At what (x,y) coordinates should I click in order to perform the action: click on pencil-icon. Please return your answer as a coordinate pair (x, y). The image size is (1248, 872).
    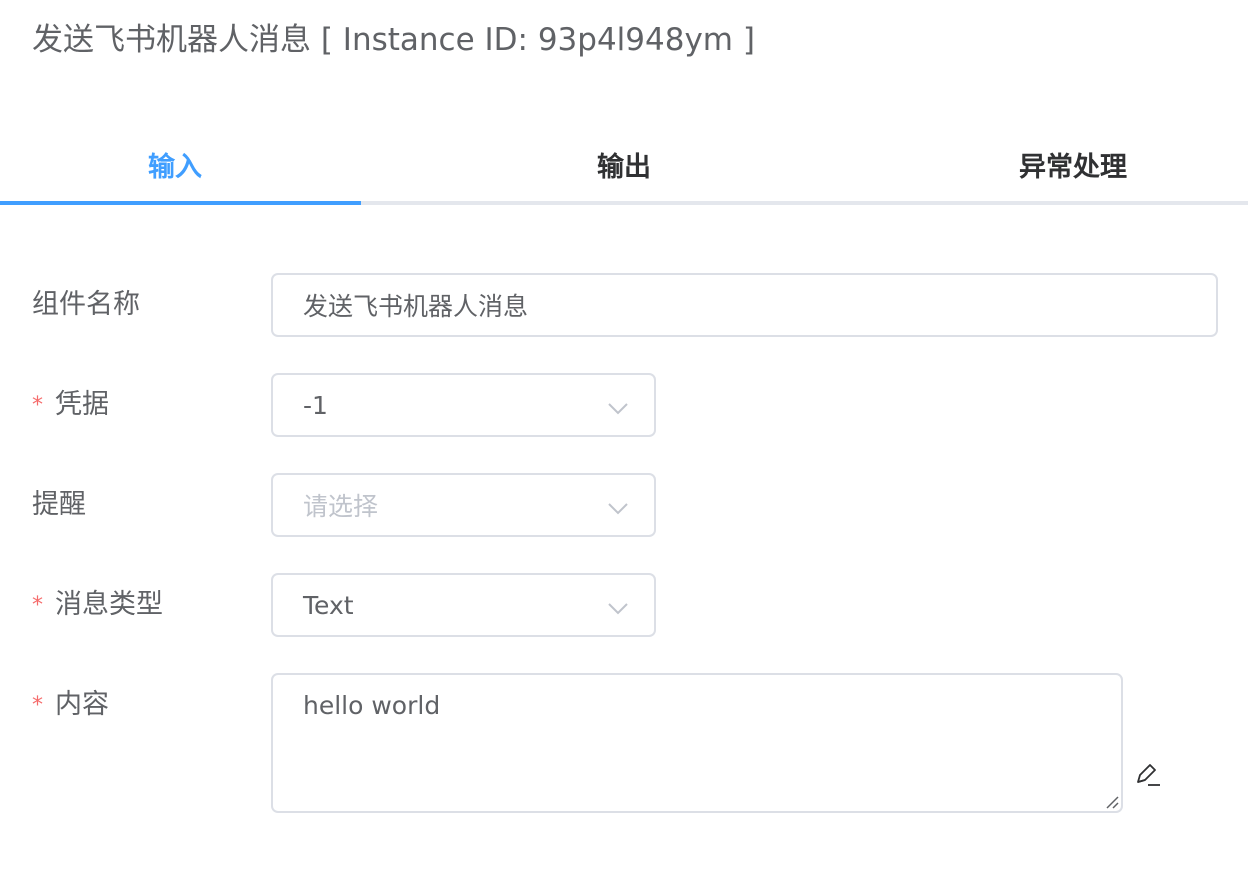
    Looking at the image, I should click on (1148, 774).